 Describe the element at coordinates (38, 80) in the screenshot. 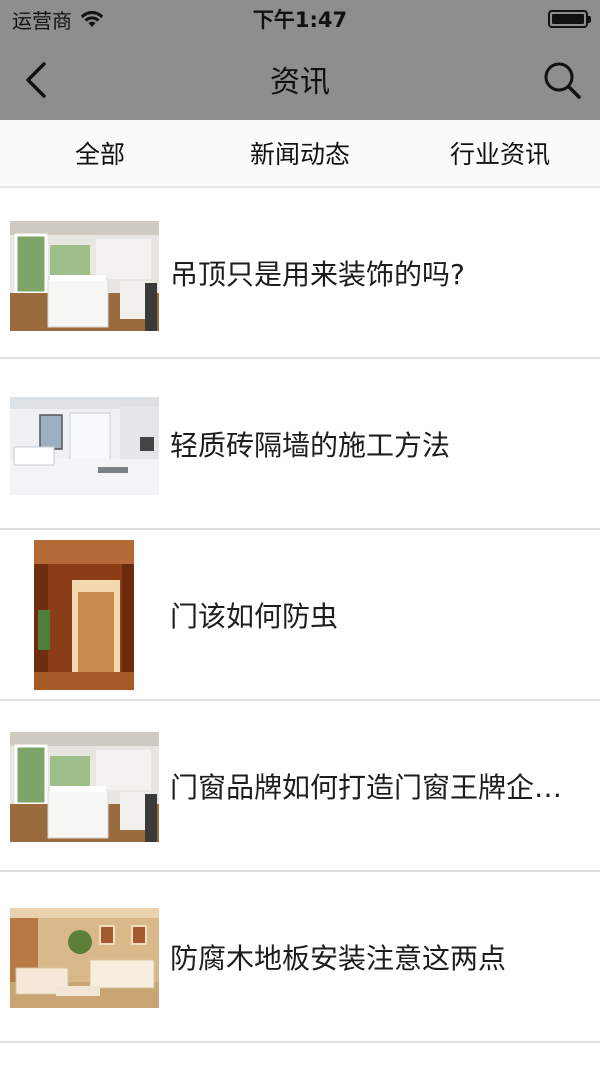

I see `back-icon` at that location.